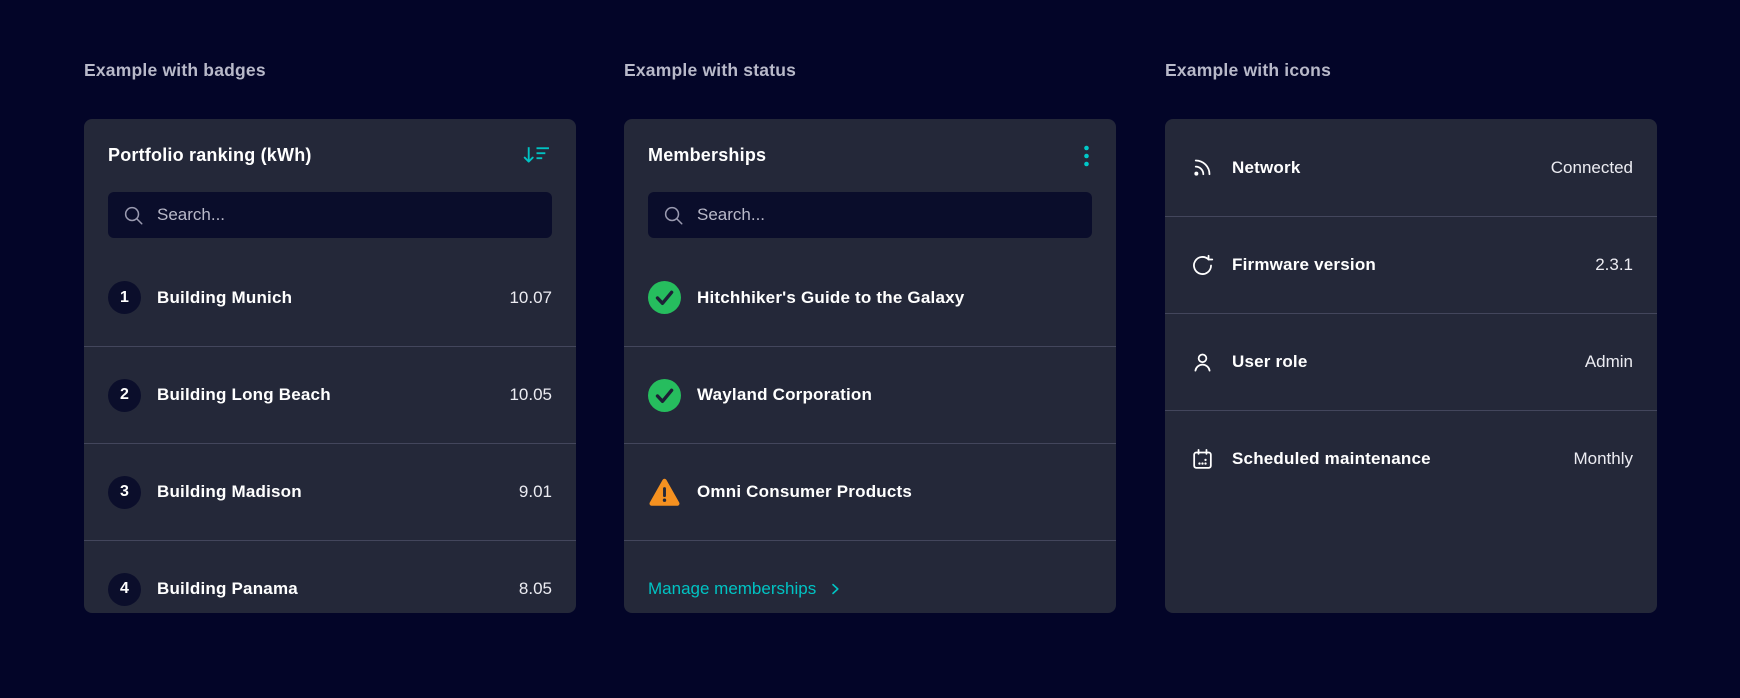  What do you see at coordinates (710, 70) in the screenshot?
I see `section-heading-status: Example with status` at bounding box center [710, 70].